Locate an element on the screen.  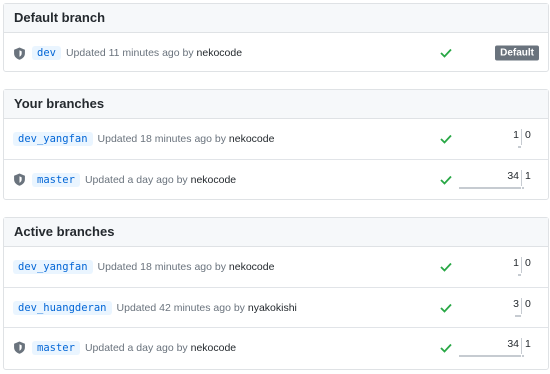
user-link: nyakokishi is located at coordinates (272, 308).